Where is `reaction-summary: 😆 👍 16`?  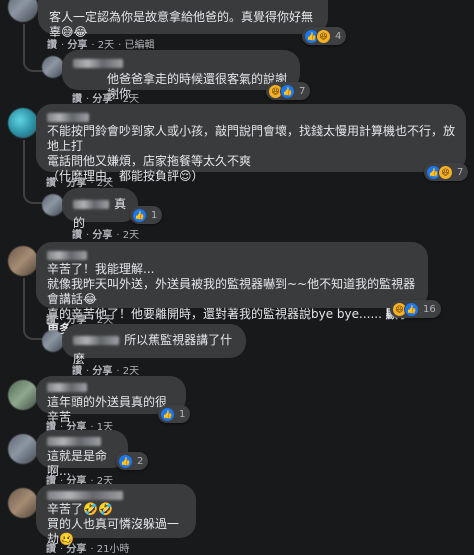
reaction-summary: 😆 👍 16 is located at coordinates (415, 309).